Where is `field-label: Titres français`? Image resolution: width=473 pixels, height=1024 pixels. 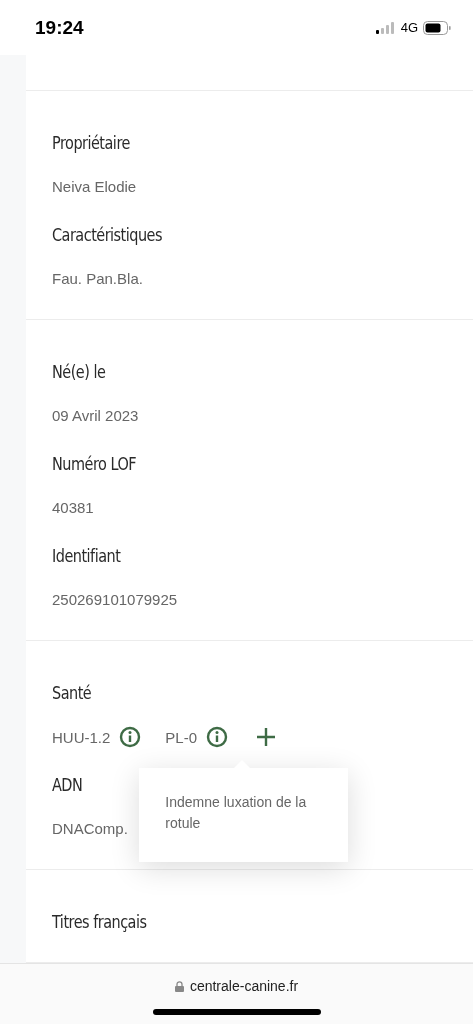 field-label: Titres français is located at coordinates (99, 922).